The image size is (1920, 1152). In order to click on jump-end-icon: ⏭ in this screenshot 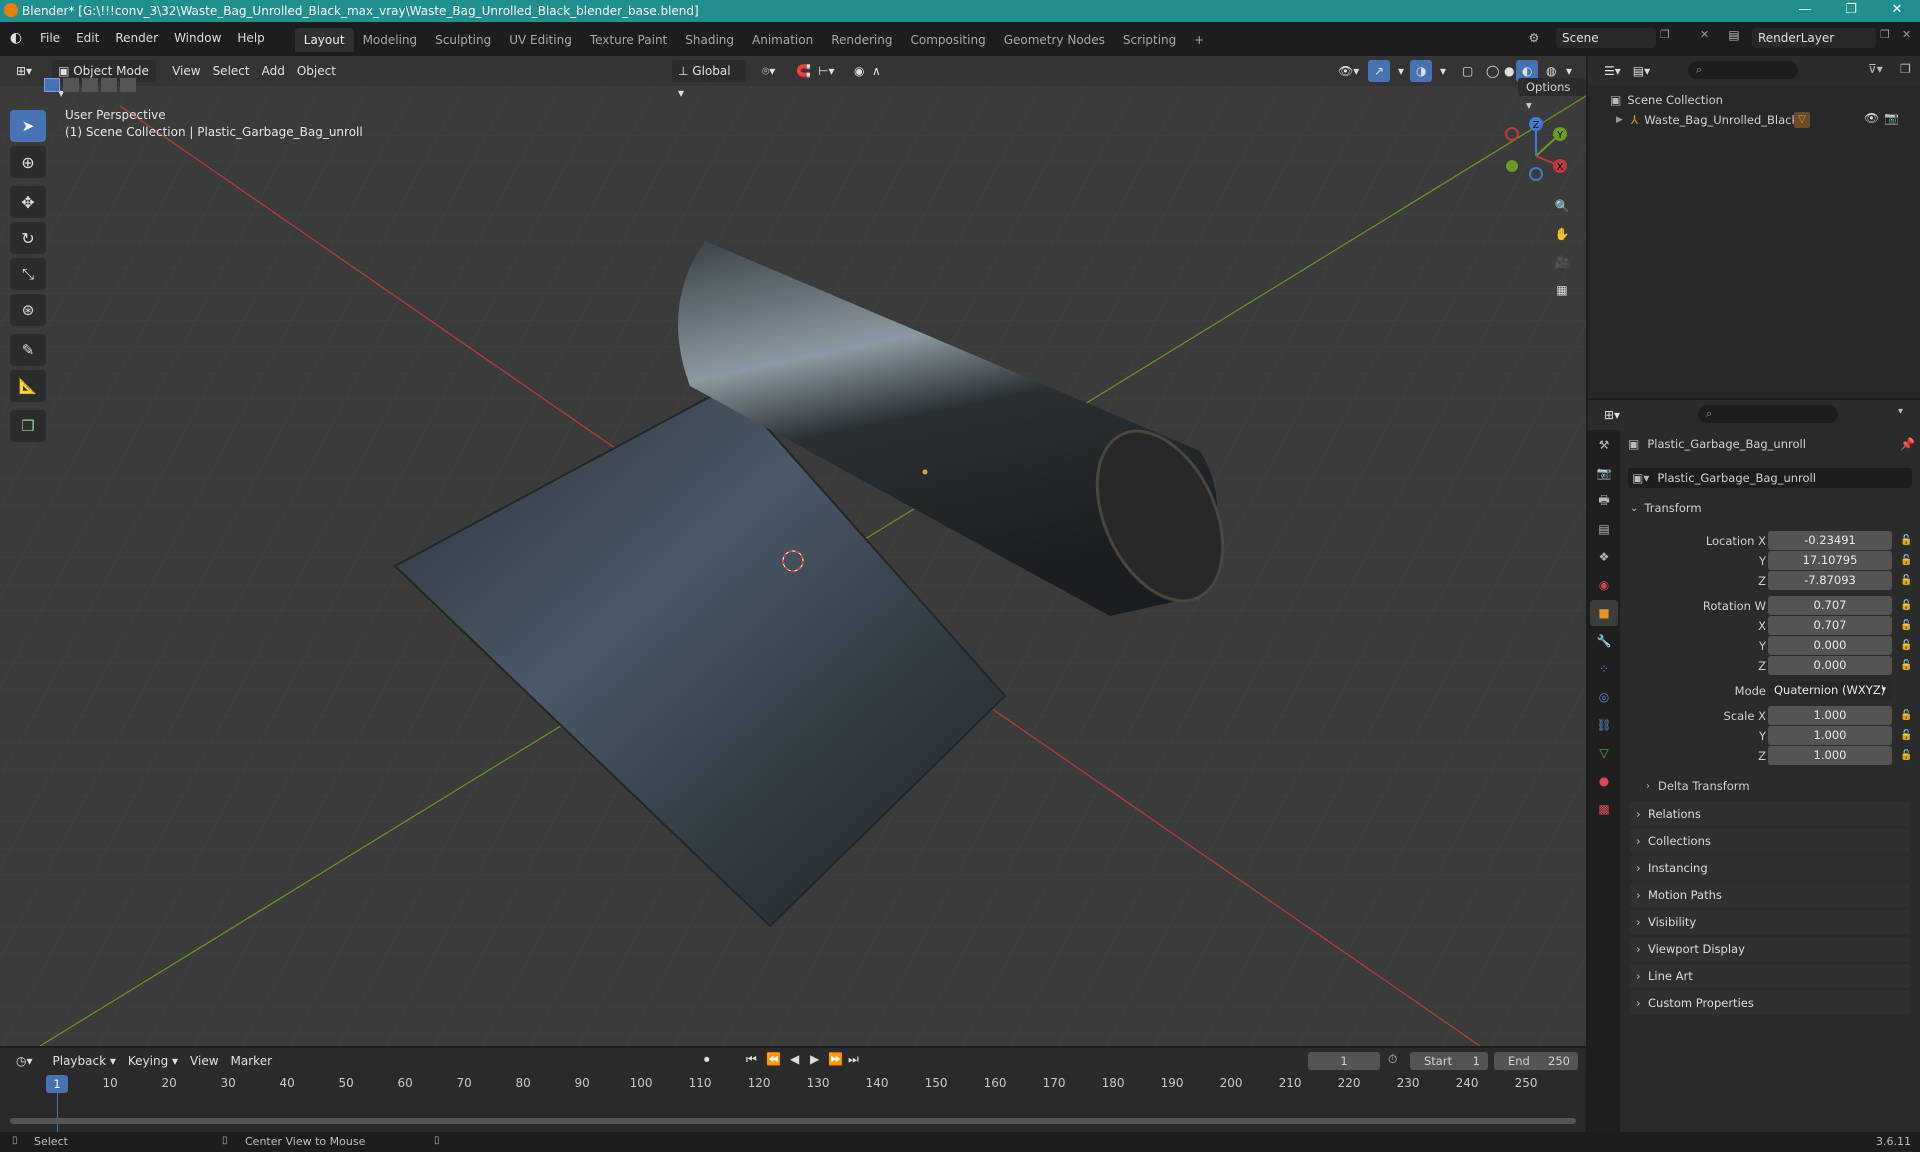, I will do `click(853, 1059)`.